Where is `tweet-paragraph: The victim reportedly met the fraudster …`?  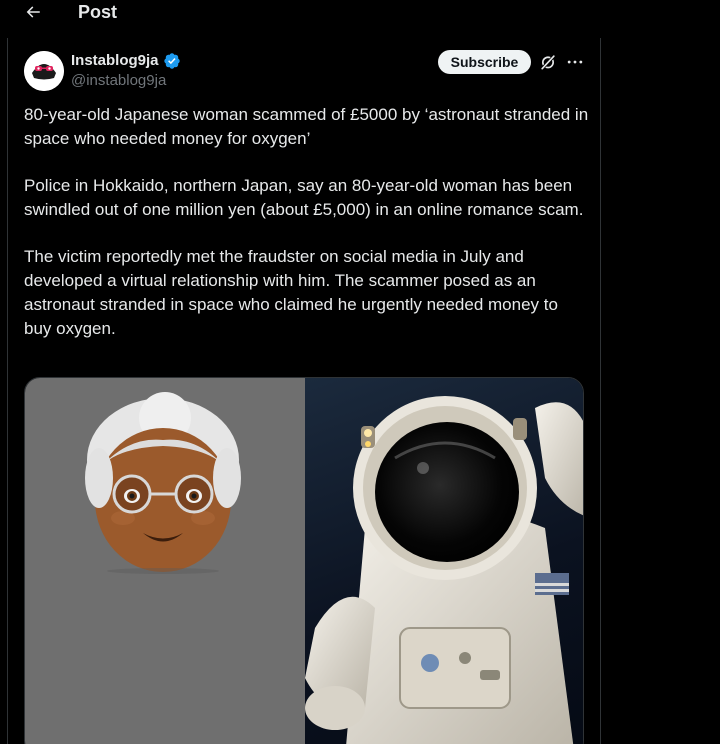
tweet-paragraph: The victim reportedly met the fraudster … is located at coordinates (291, 292).